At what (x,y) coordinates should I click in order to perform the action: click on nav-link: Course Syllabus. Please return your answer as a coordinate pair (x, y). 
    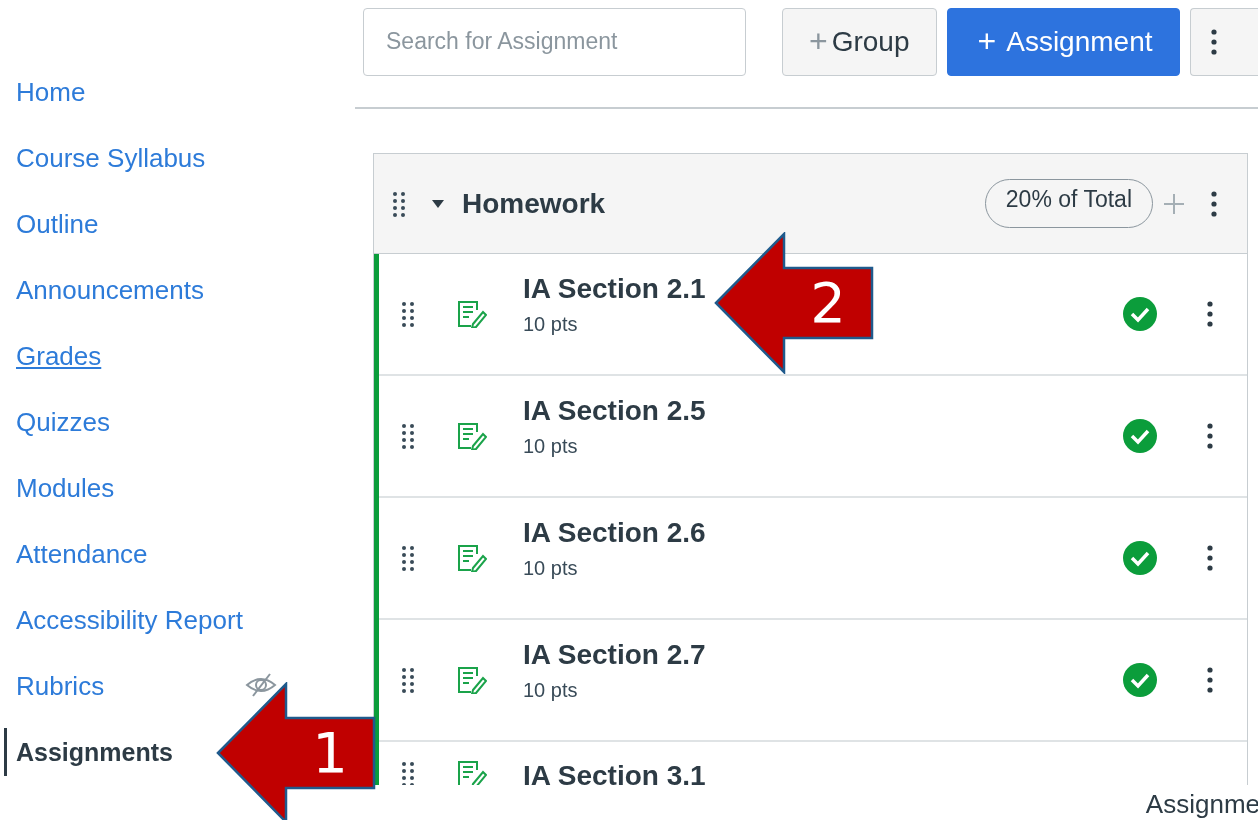
    Looking at the image, I should click on (111, 158).